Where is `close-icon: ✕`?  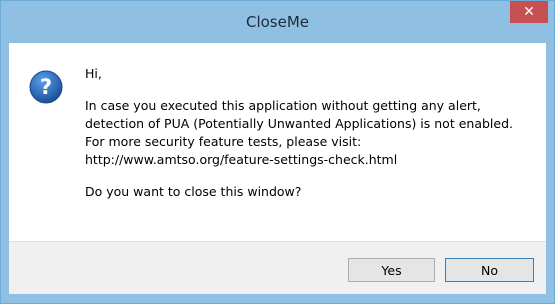 close-icon: ✕ is located at coordinates (529, 12).